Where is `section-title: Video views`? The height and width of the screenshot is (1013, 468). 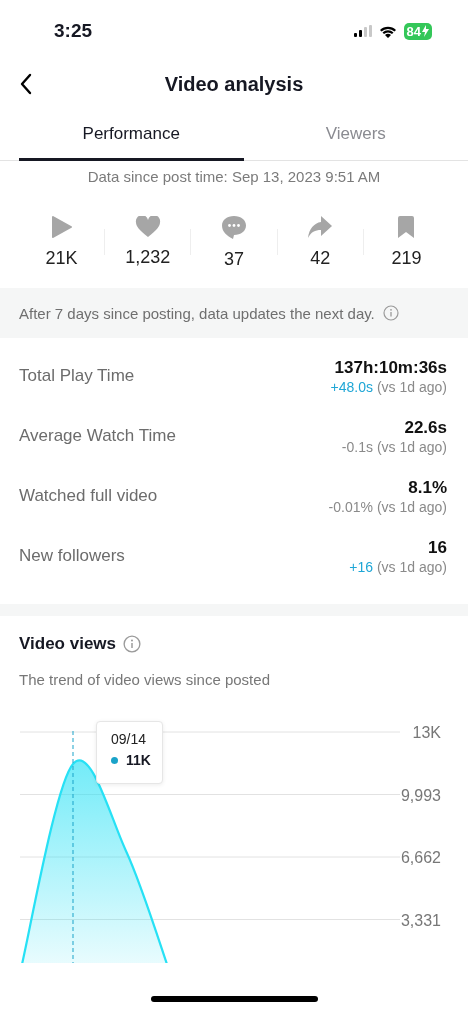
section-title: Video views is located at coordinates (67, 644).